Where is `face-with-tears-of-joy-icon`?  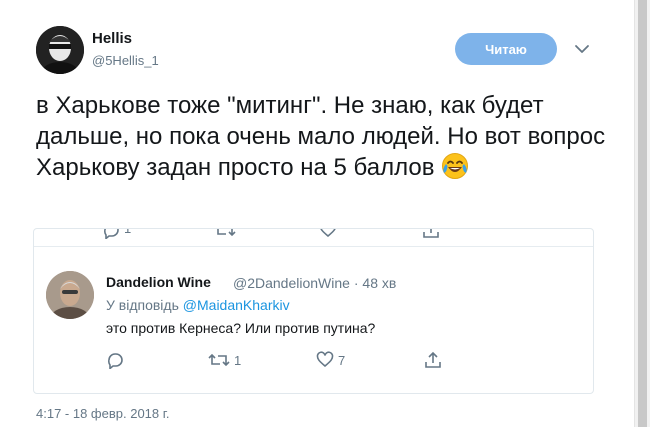
face-with-tears-of-joy-icon is located at coordinates (455, 166).